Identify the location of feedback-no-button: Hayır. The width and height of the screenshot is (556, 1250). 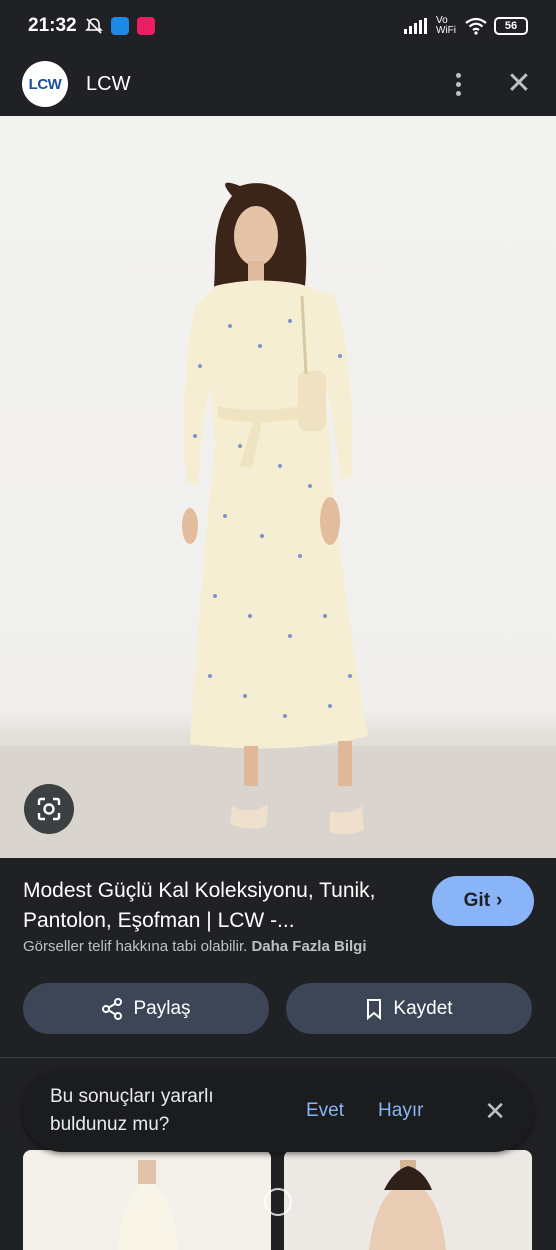
(400, 1111).